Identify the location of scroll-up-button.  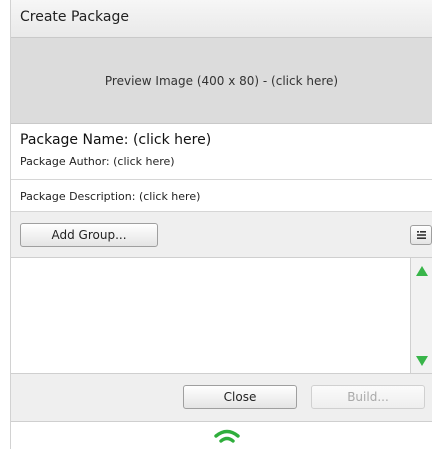
(421, 271).